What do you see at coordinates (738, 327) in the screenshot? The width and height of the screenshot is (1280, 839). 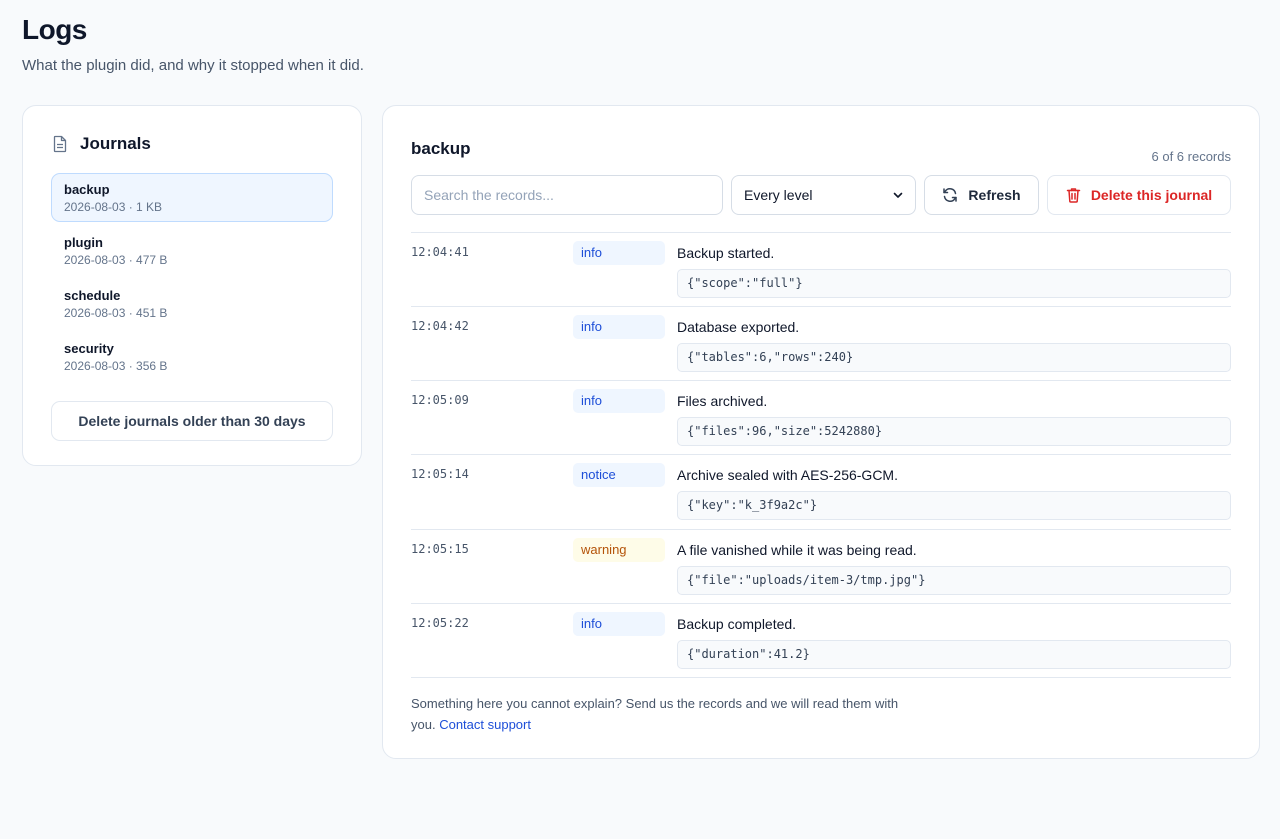 I see `record-message: Database exported.` at bounding box center [738, 327].